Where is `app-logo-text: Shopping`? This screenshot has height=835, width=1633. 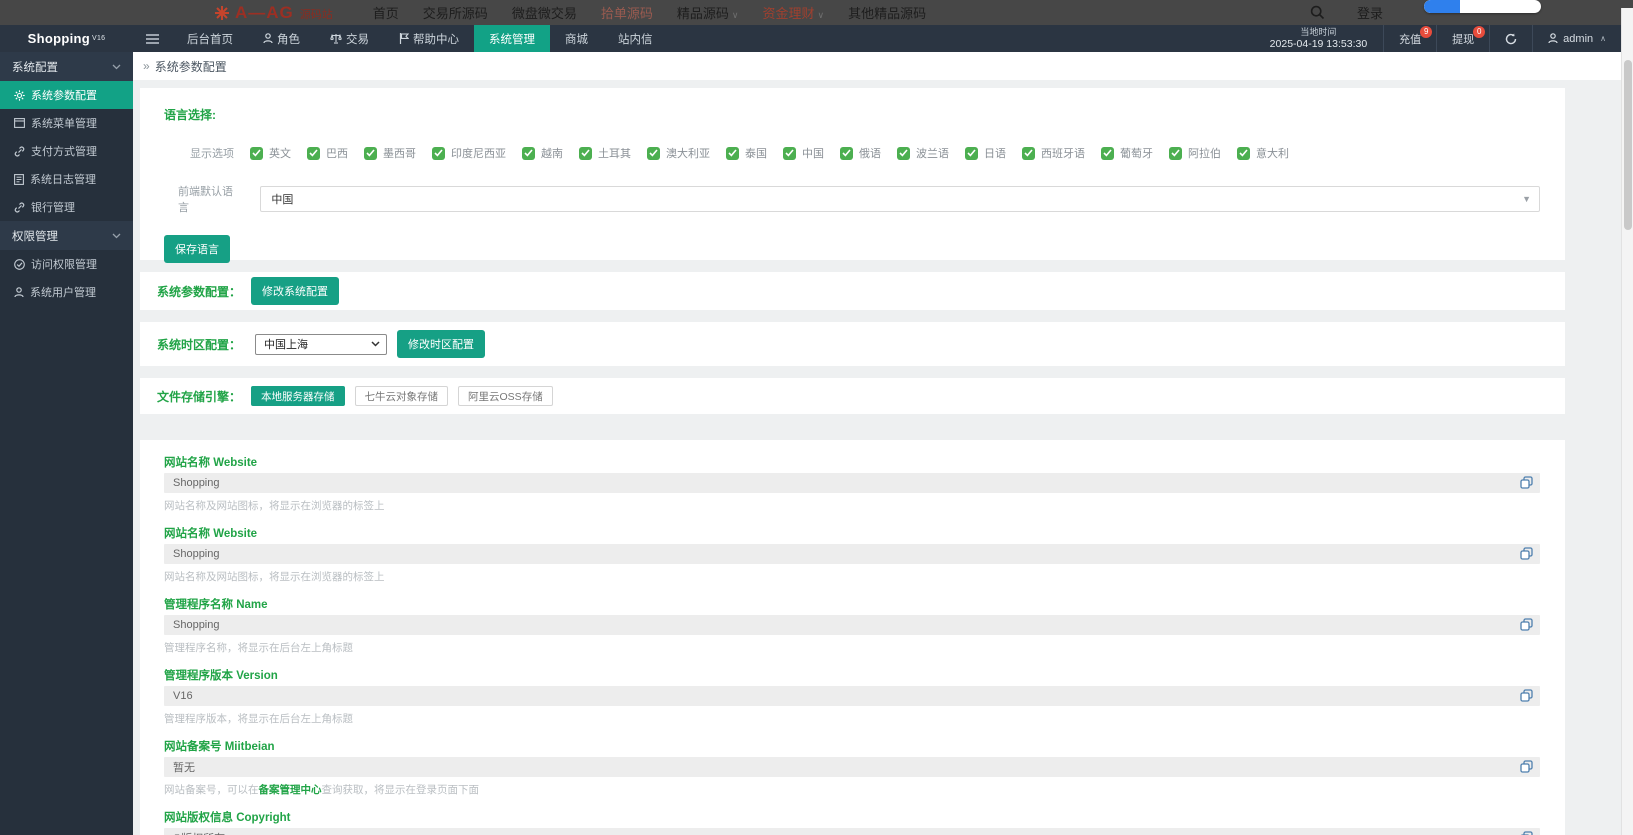
app-logo-text: Shopping is located at coordinates (58, 38).